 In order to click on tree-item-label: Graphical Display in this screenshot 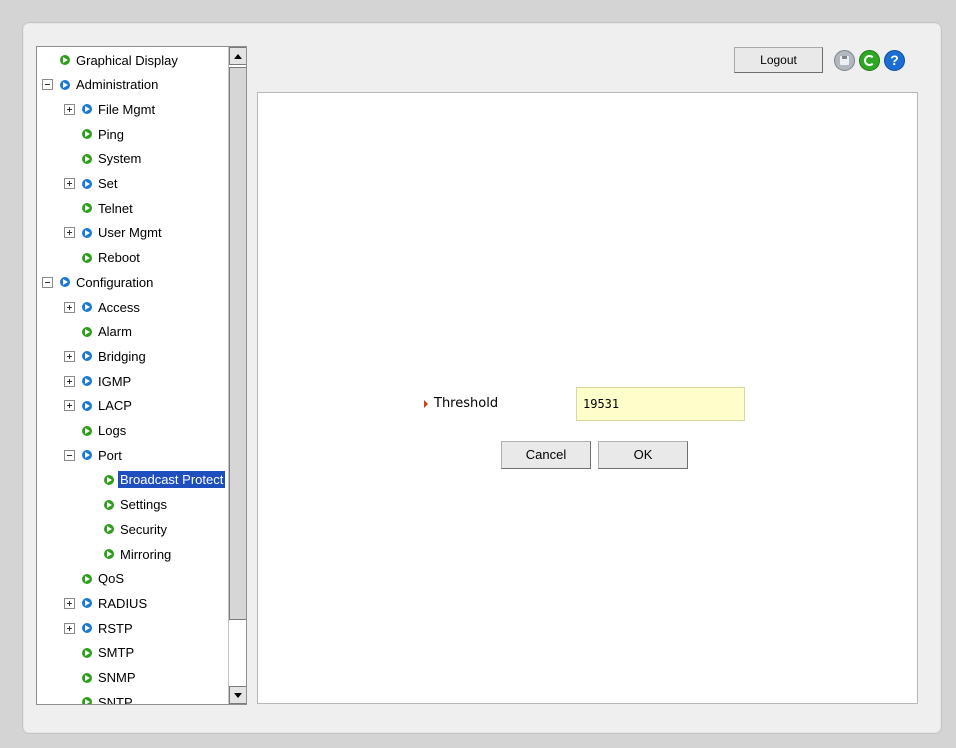, I will do `click(127, 60)`.